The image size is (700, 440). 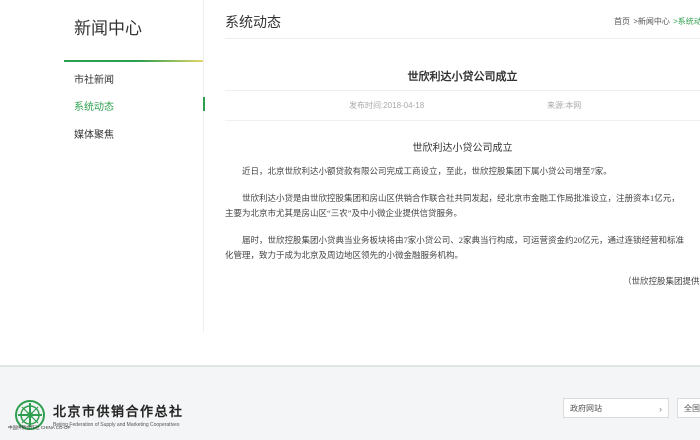 I want to click on national-select: 全国, so click(x=688, y=408).